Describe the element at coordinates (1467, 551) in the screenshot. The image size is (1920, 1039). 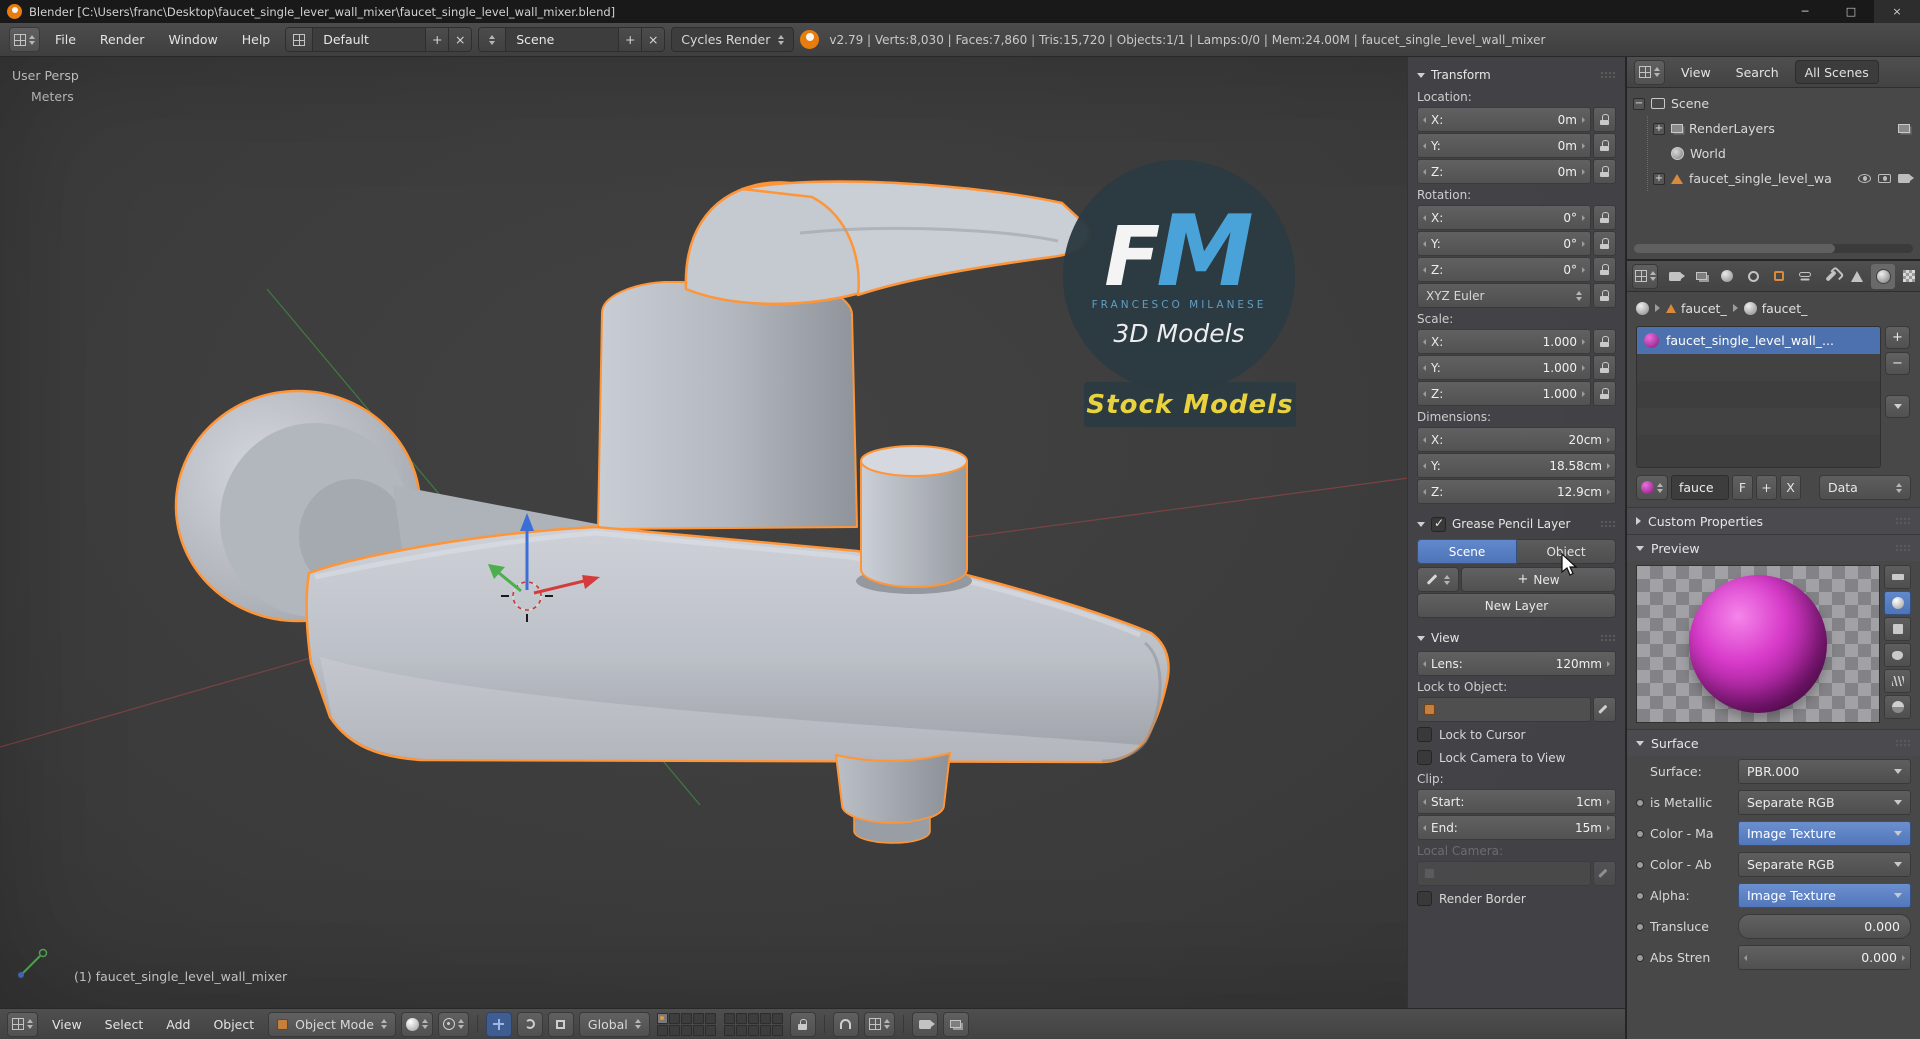
I see `grease-scene-tab: Scene` at that location.